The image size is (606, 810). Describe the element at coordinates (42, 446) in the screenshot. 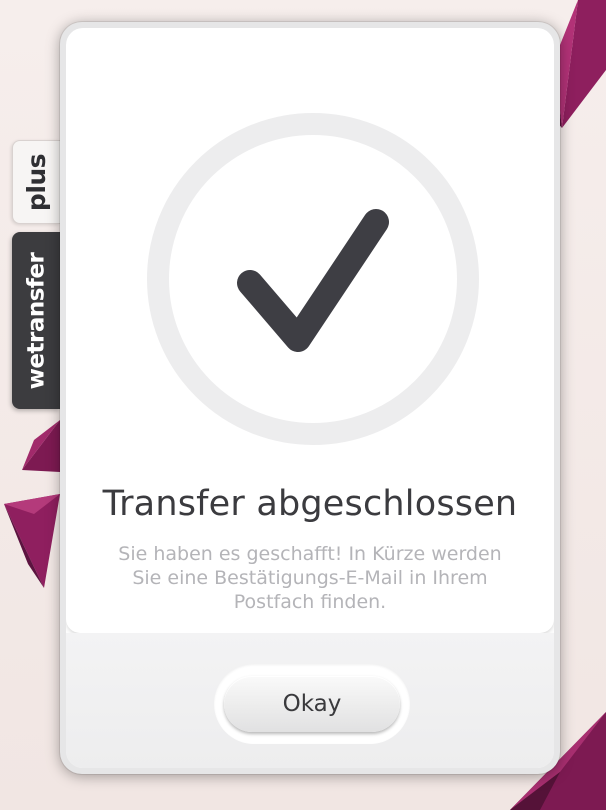

I see `crystal-shape-left-mid` at that location.